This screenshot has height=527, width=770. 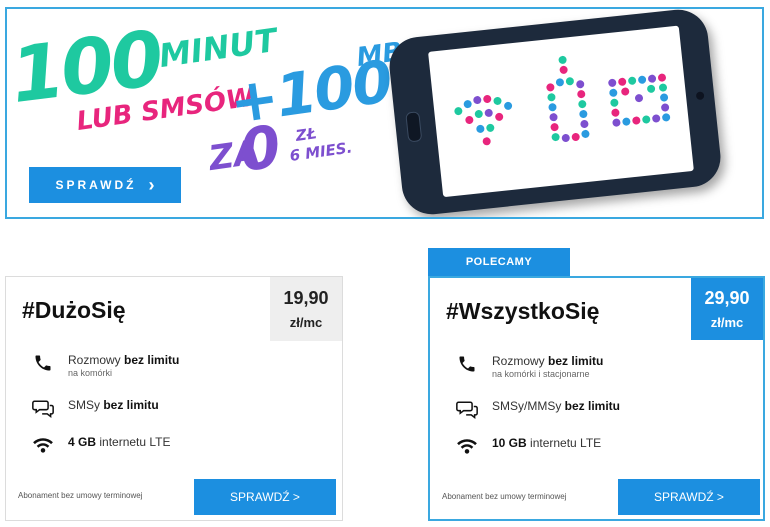 I want to click on feature-data: 10 GB internetu LTE, so click(x=528, y=446).